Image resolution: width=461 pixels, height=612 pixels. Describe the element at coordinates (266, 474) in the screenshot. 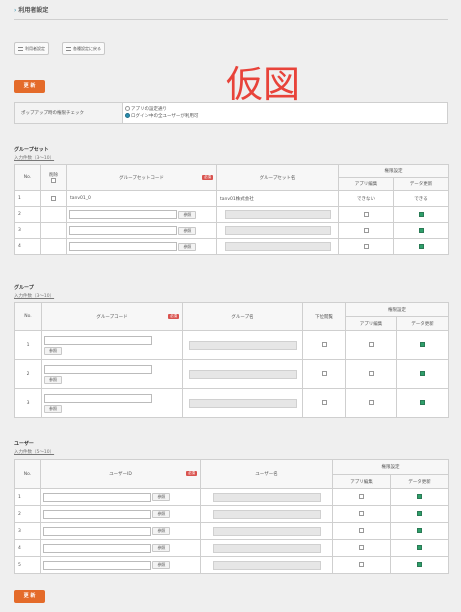

I see `col-user-name: ユーザー名` at that location.